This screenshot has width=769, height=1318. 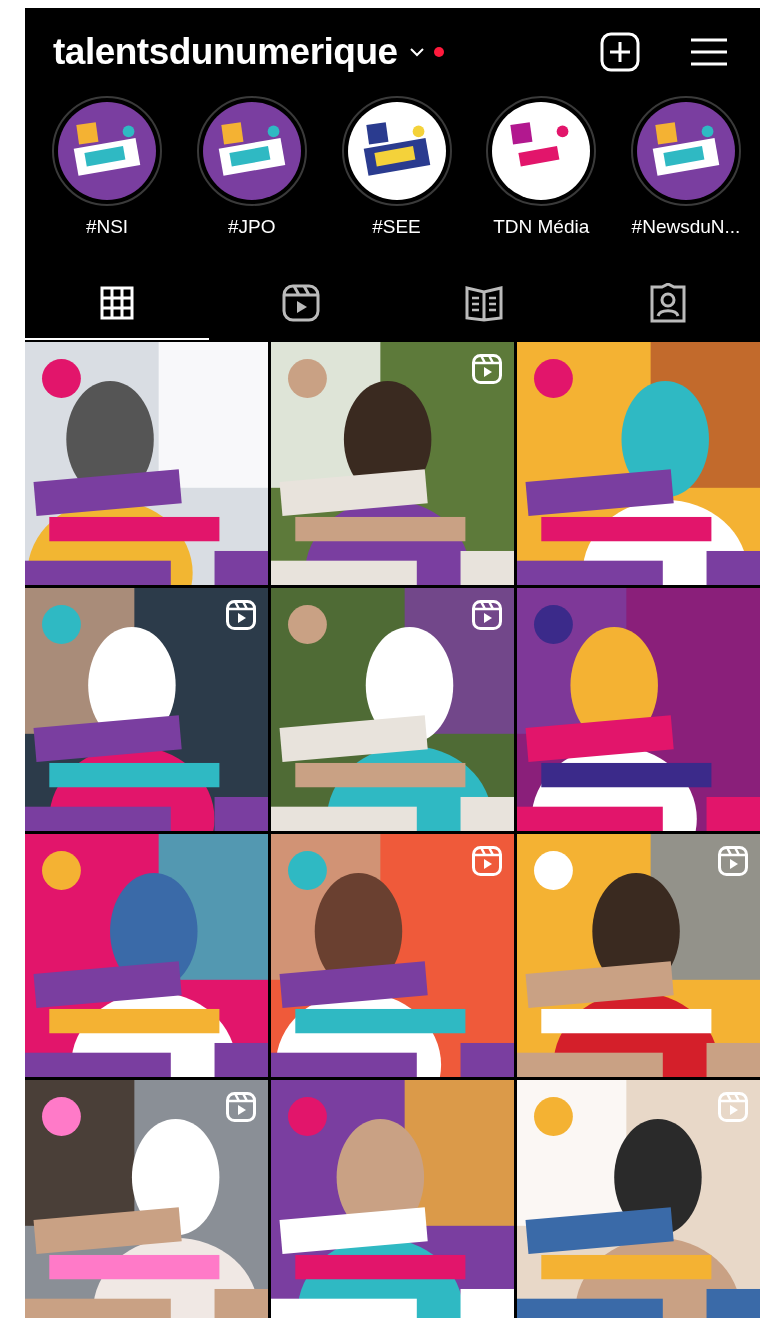 I want to click on reels-icon, so click(x=300, y=303).